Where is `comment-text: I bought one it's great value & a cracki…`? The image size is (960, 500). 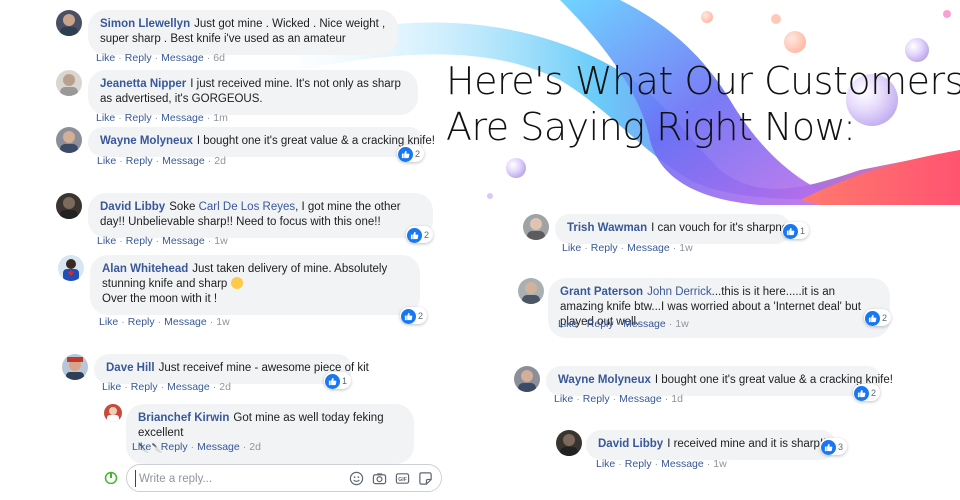 comment-text: I bought one it's great value & a cracki… is located at coordinates (315, 141).